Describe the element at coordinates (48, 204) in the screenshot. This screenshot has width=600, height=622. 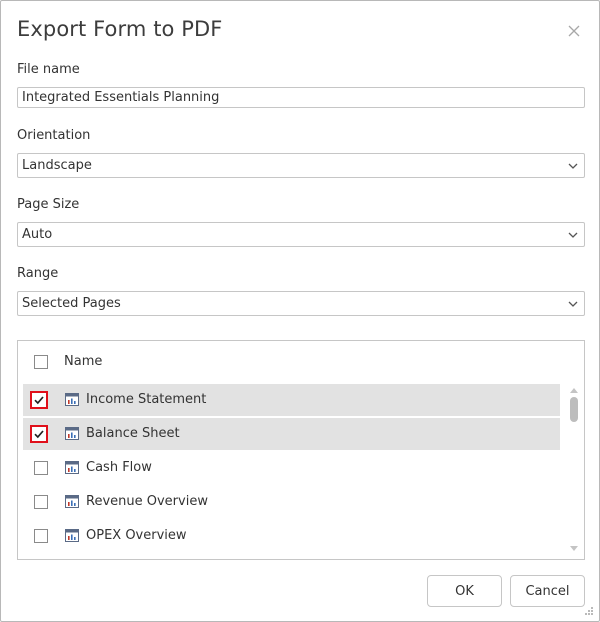
I see `page-size-label: Page Size` at that location.